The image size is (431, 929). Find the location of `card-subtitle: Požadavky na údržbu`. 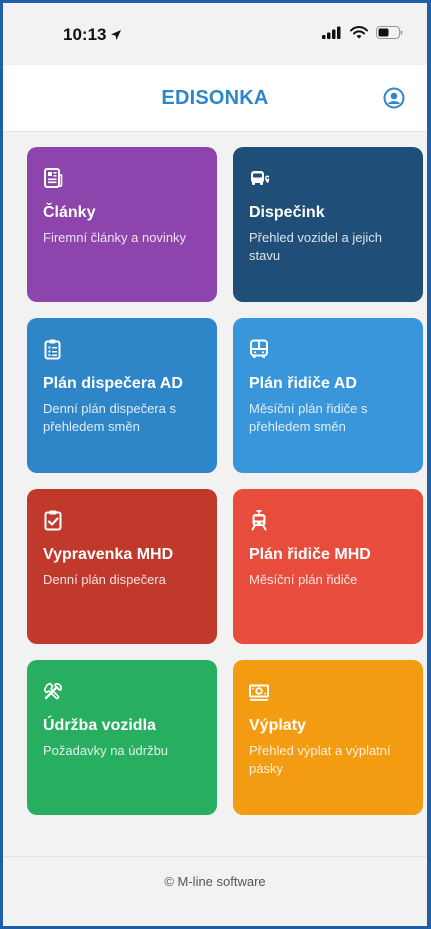

card-subtitle: Požadavky na údržbu is located at coordinates (106, 750).